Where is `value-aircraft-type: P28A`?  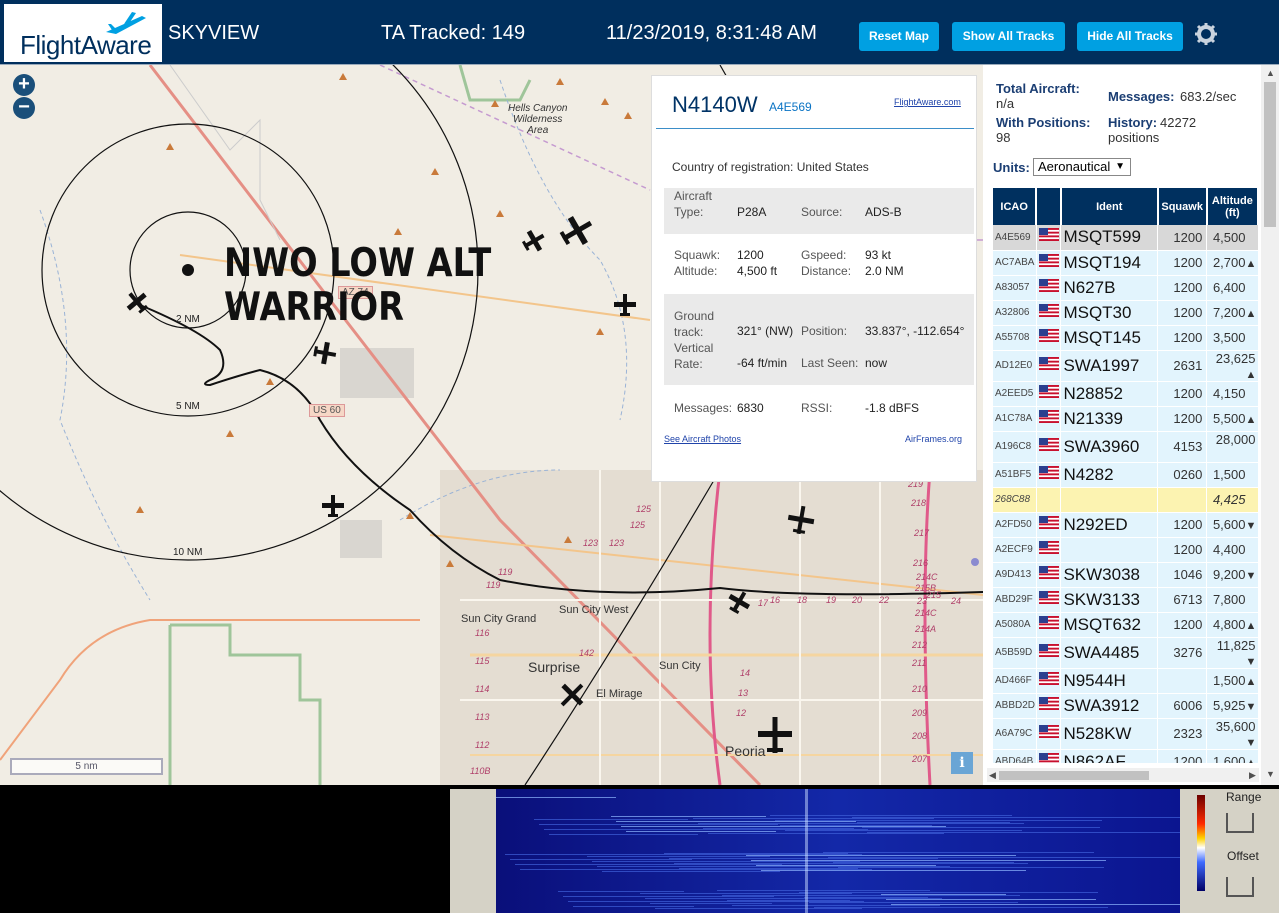 value-aircraft-type: P28A is located at coordinates (752, 212).